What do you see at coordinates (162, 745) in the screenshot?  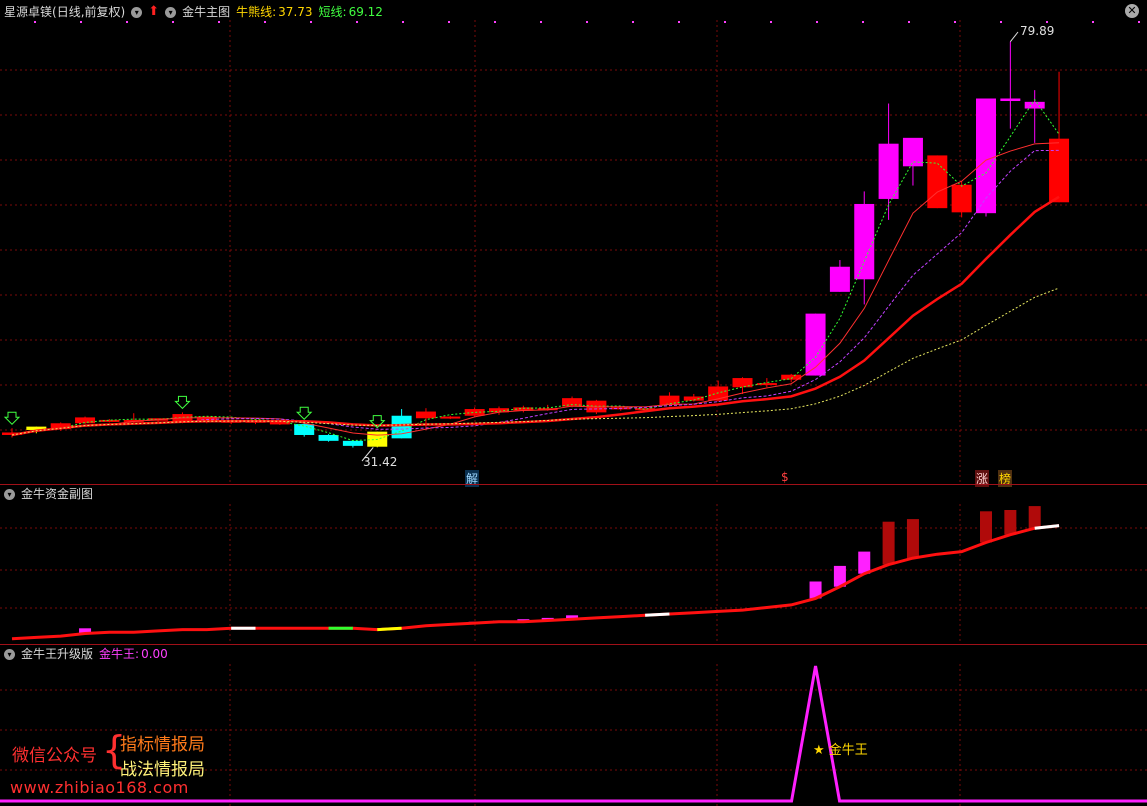 I see `watermark-line1: 指标情报局` at bounding box center [162, 745].